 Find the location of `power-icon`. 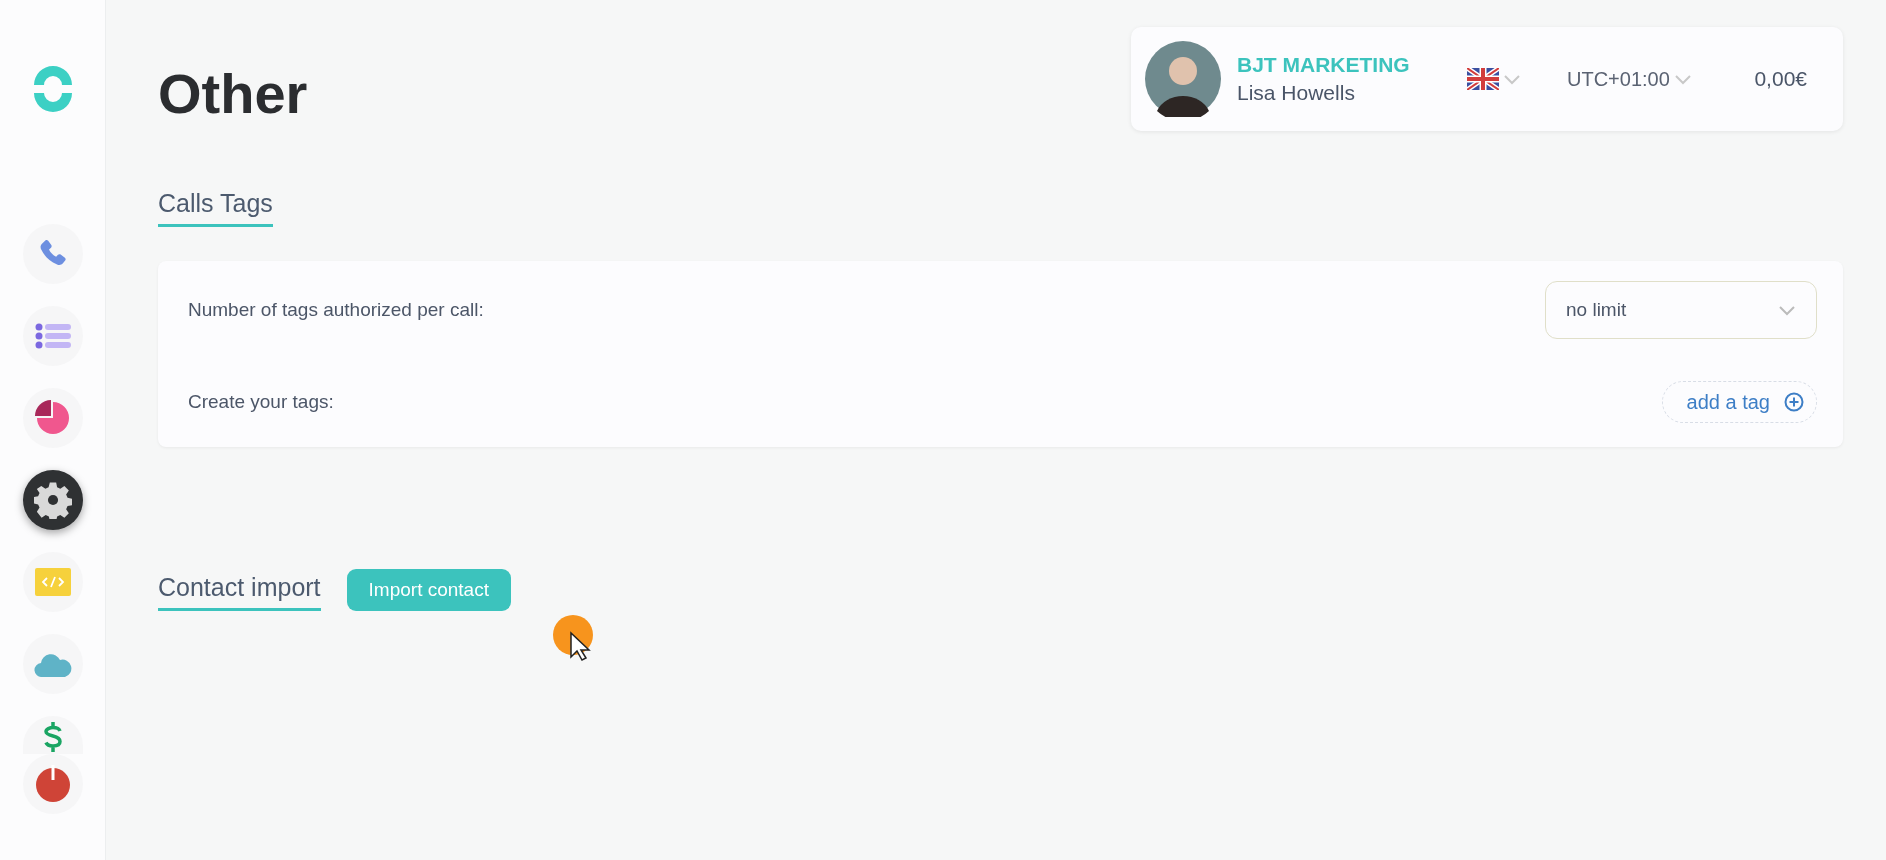

power-icon is located at coordinates (52, 784).